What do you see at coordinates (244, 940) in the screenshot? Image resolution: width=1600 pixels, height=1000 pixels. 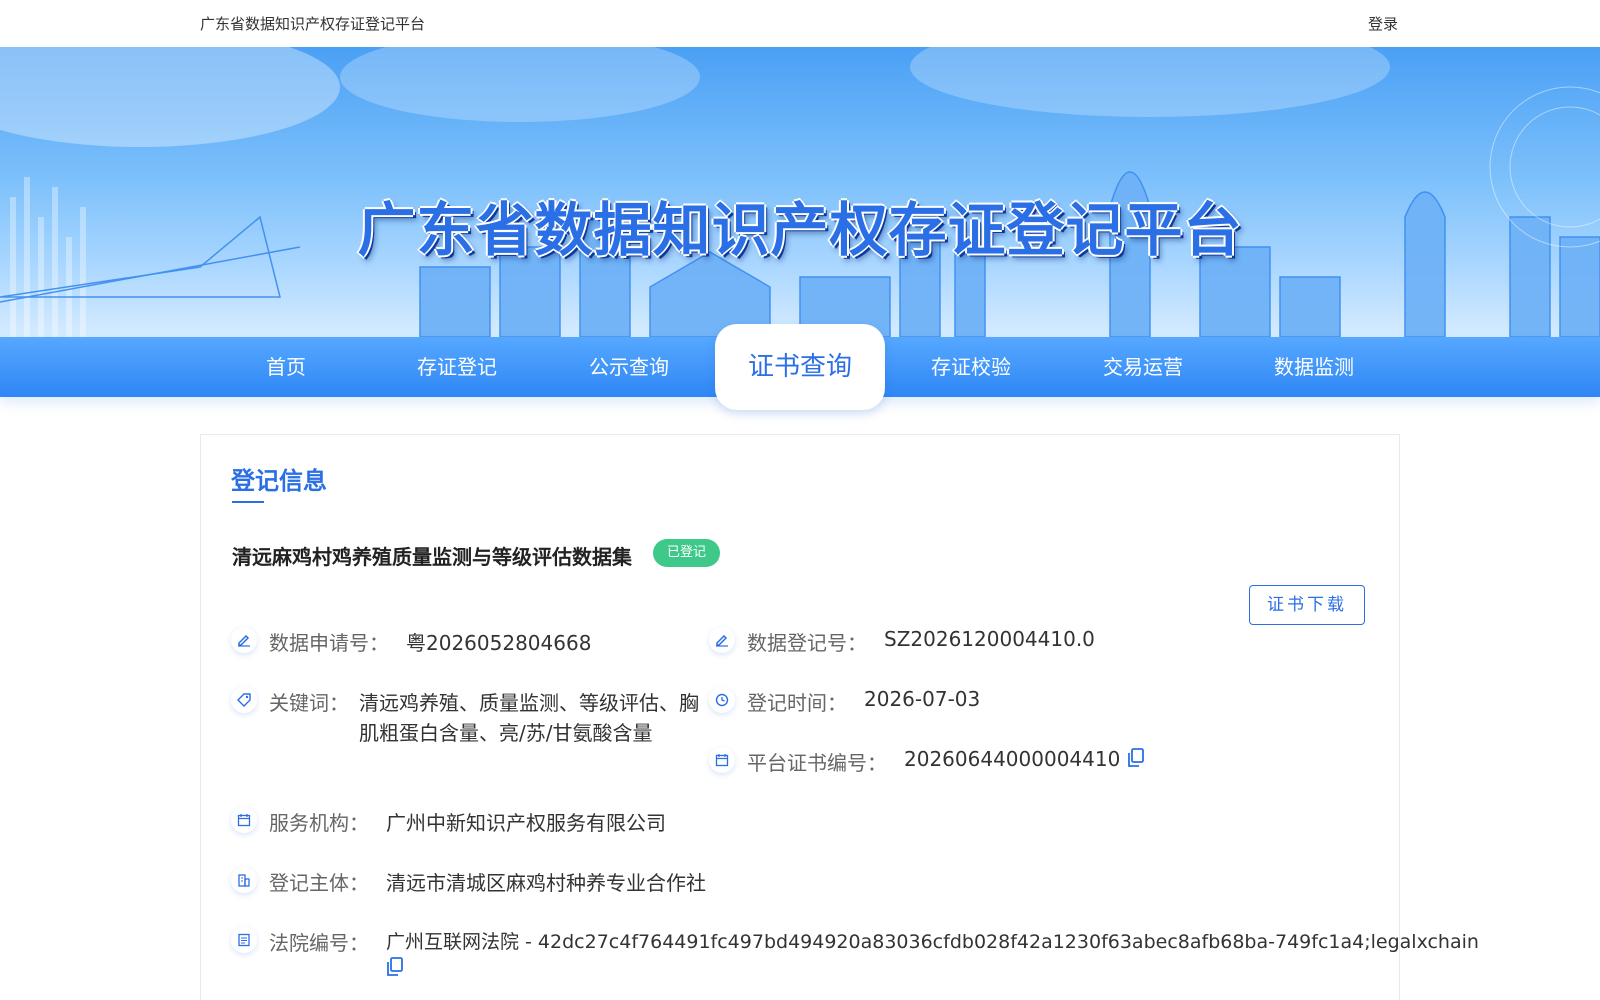 I see `document-icon` at bounding box center [244, 940].